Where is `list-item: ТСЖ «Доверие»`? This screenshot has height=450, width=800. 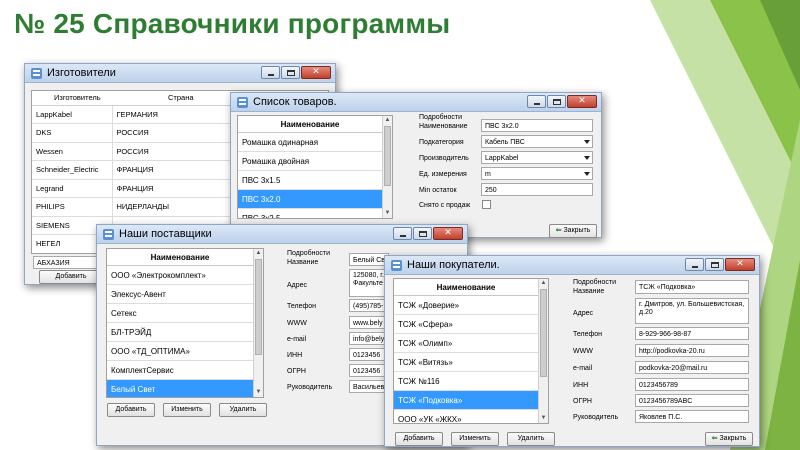
list-item: ТСЖ «Доверие» is located at coordinates (466, 305).